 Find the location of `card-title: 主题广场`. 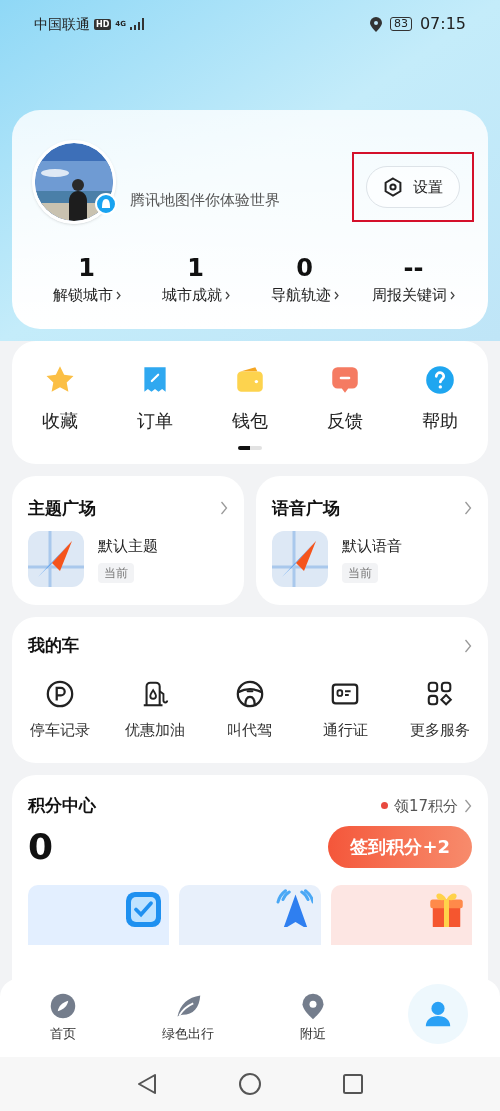

card-title: 主题广场 is located at coordinates (62, 508).